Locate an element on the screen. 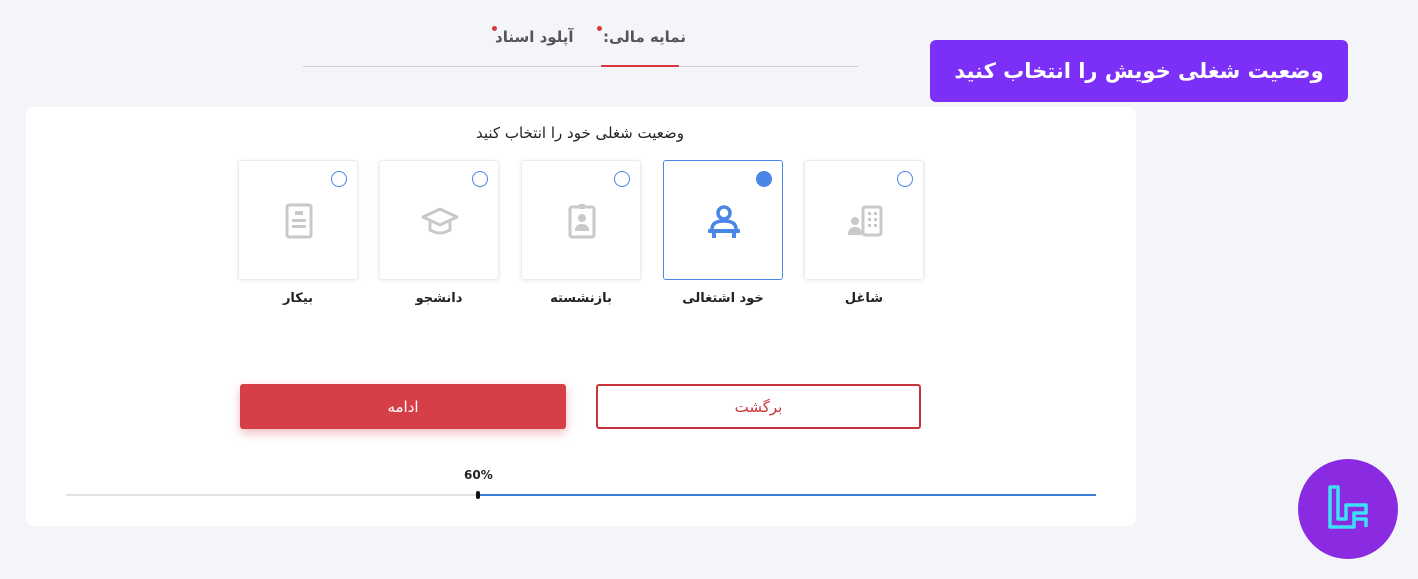  radio-retired is located at coordinates (622, 179).